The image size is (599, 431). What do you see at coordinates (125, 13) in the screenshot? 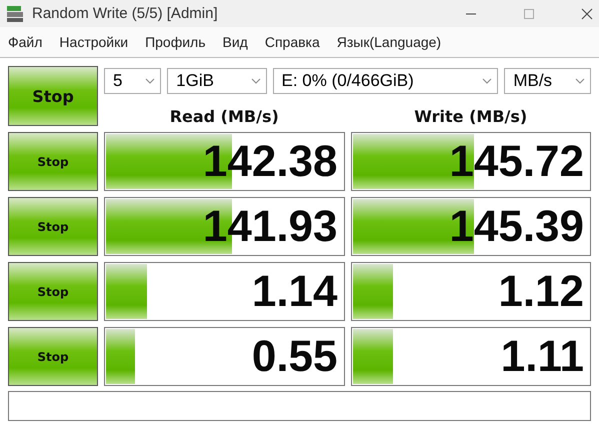
I see `window-title: Random Write (5/5) [Admin]` at bounding box center [125, 13].